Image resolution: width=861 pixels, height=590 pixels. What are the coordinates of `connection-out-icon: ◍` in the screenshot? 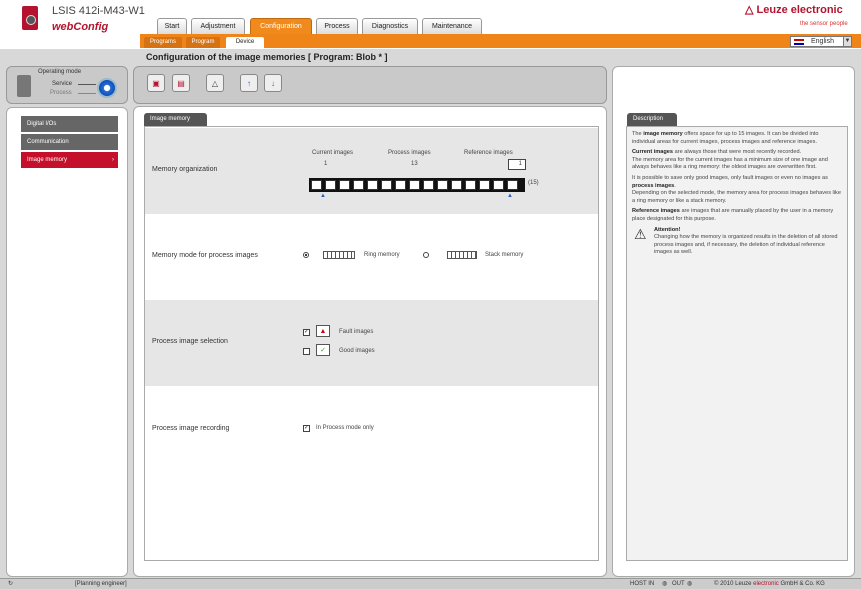 It's located at (690, 584).